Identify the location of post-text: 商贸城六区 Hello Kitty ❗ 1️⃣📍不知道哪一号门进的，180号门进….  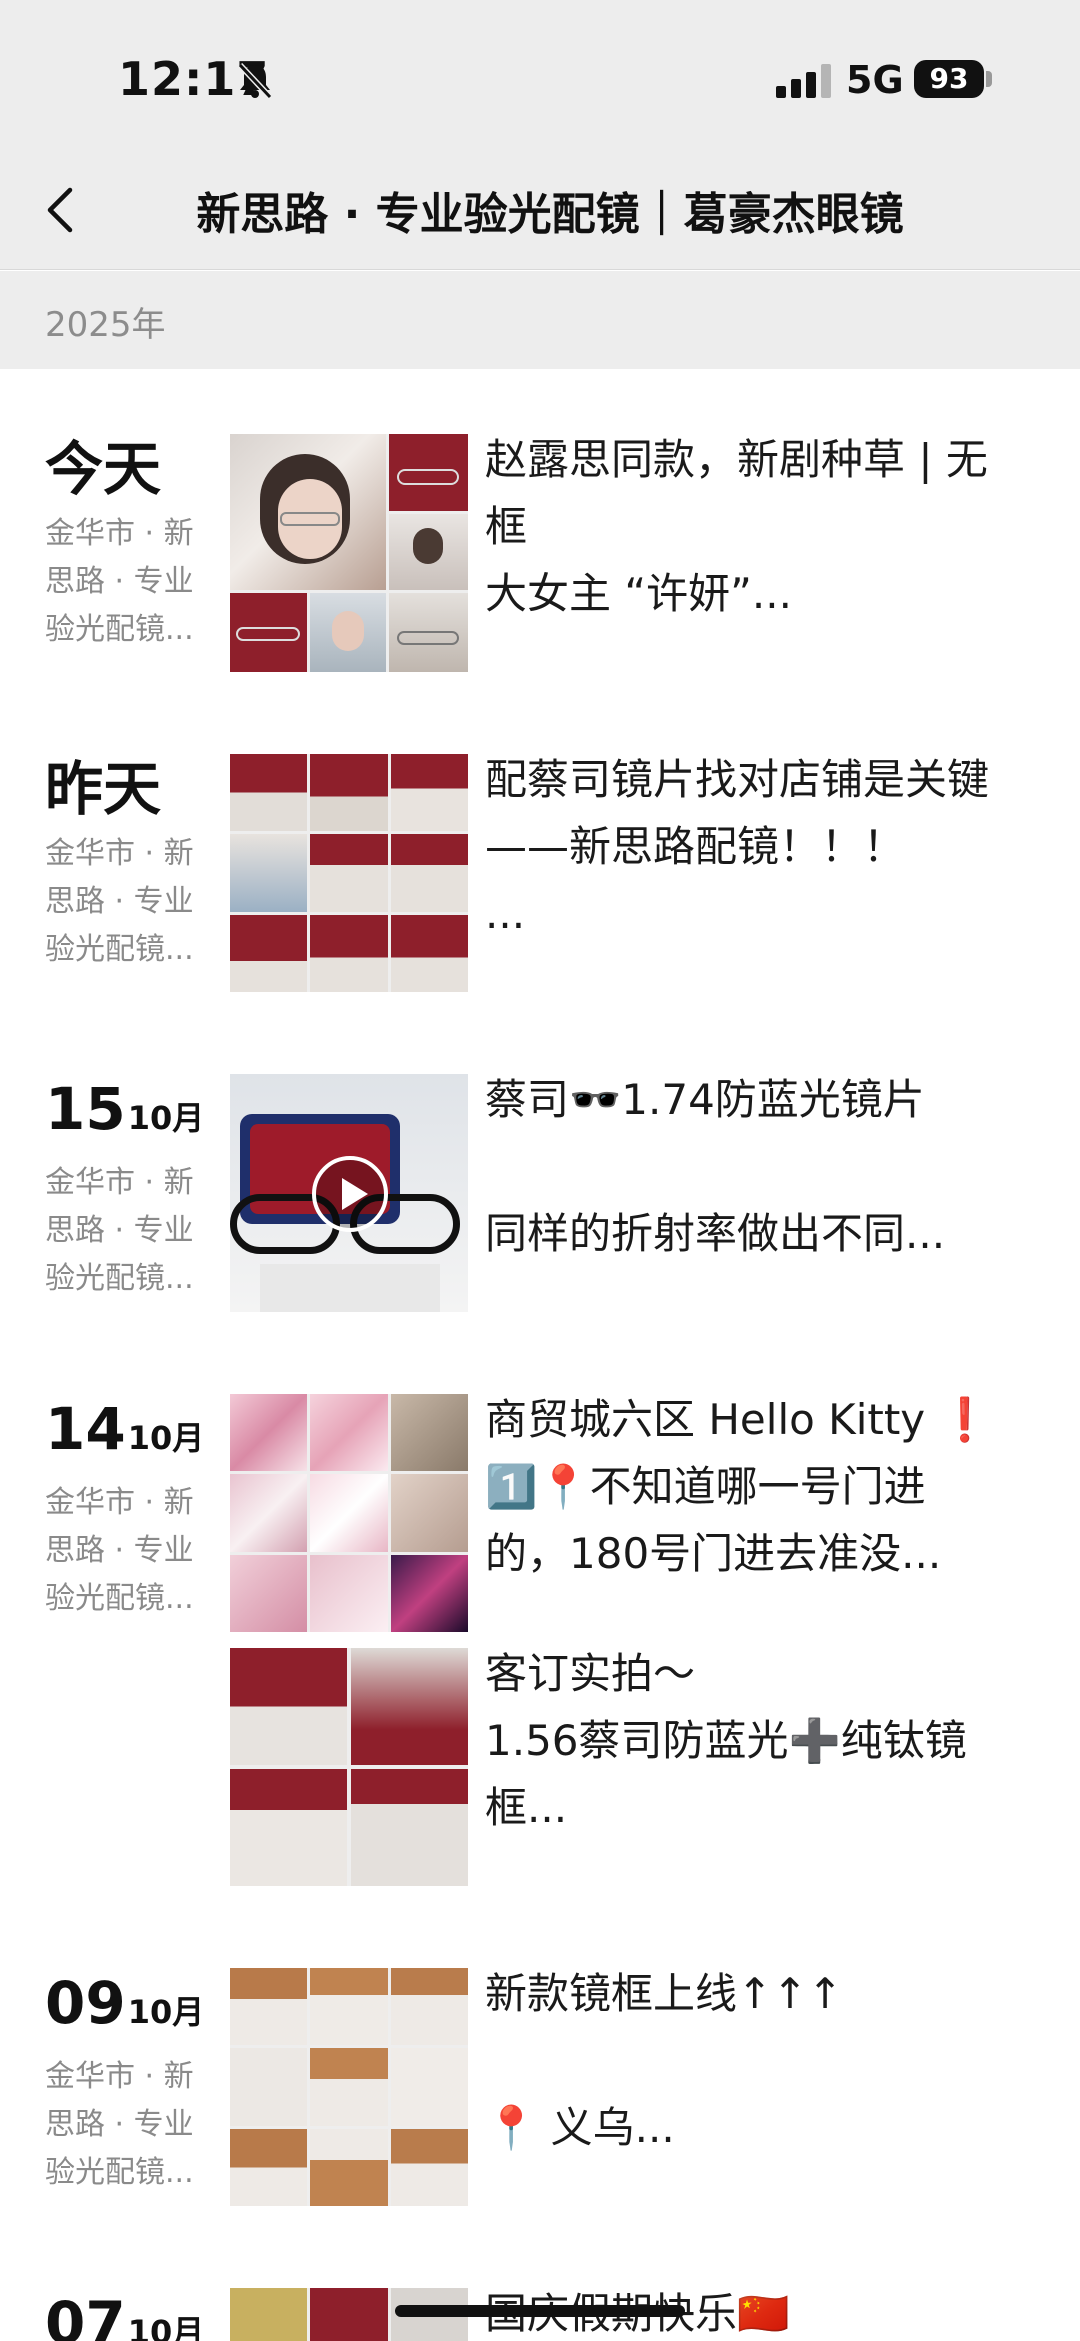
(738, 1486).